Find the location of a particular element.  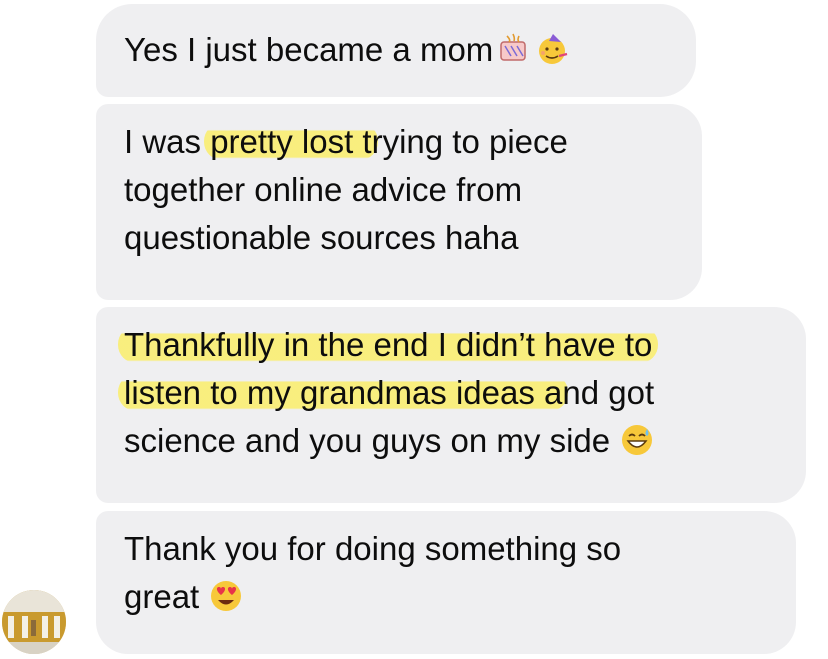

message-line: science and you guys on my side is located at coordinates (451, 441).